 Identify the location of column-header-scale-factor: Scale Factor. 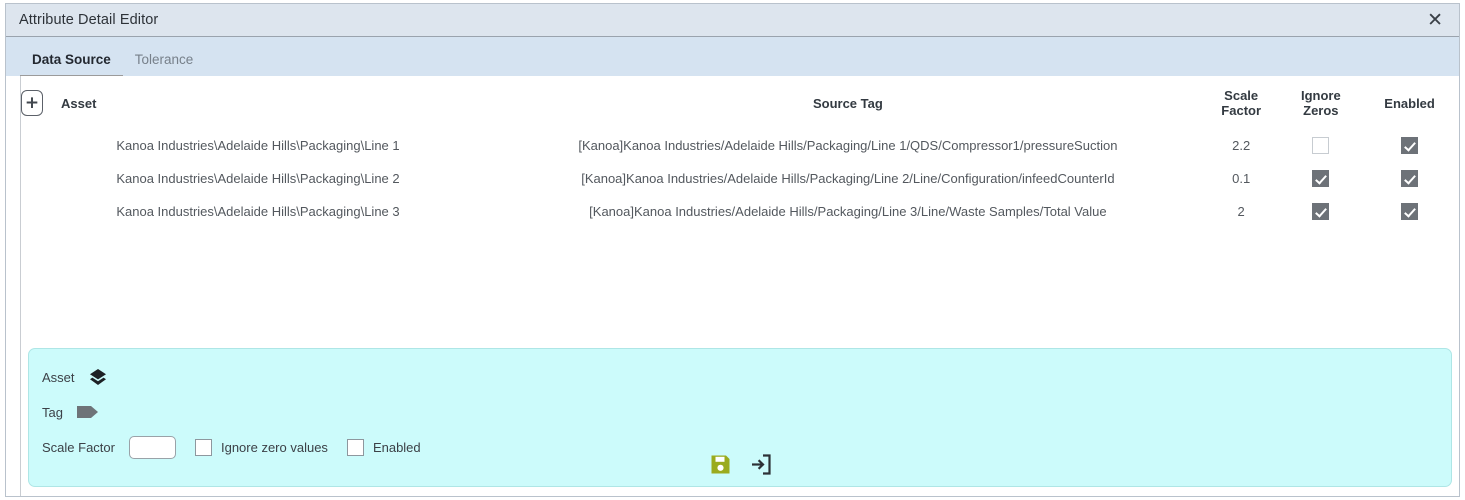
(1241, 102).